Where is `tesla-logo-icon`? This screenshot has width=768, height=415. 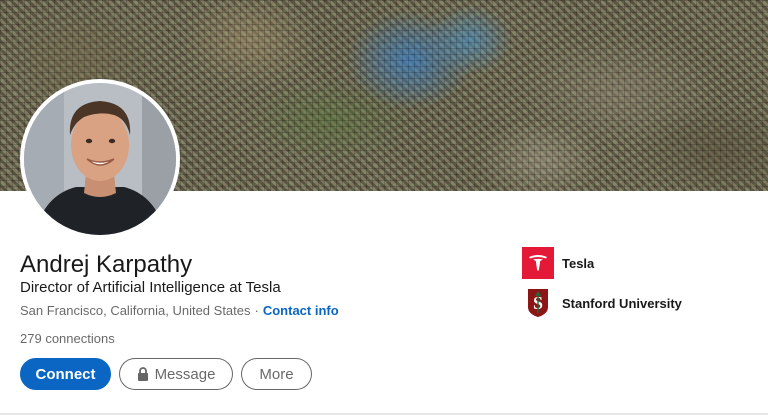
tesla-logo-icon is located at coordinates (538, 263).